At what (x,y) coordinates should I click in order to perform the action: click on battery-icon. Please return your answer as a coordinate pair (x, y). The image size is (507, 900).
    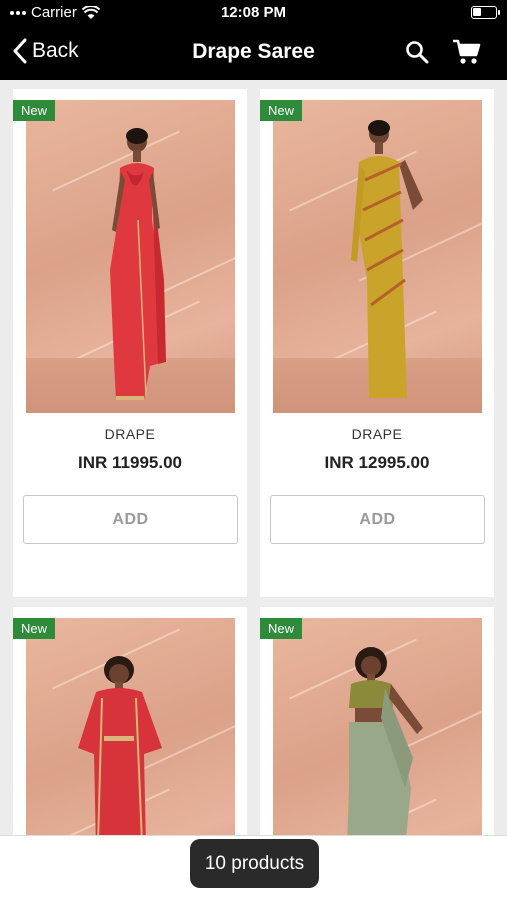
    Looking at the image, I should click on (485, 12).